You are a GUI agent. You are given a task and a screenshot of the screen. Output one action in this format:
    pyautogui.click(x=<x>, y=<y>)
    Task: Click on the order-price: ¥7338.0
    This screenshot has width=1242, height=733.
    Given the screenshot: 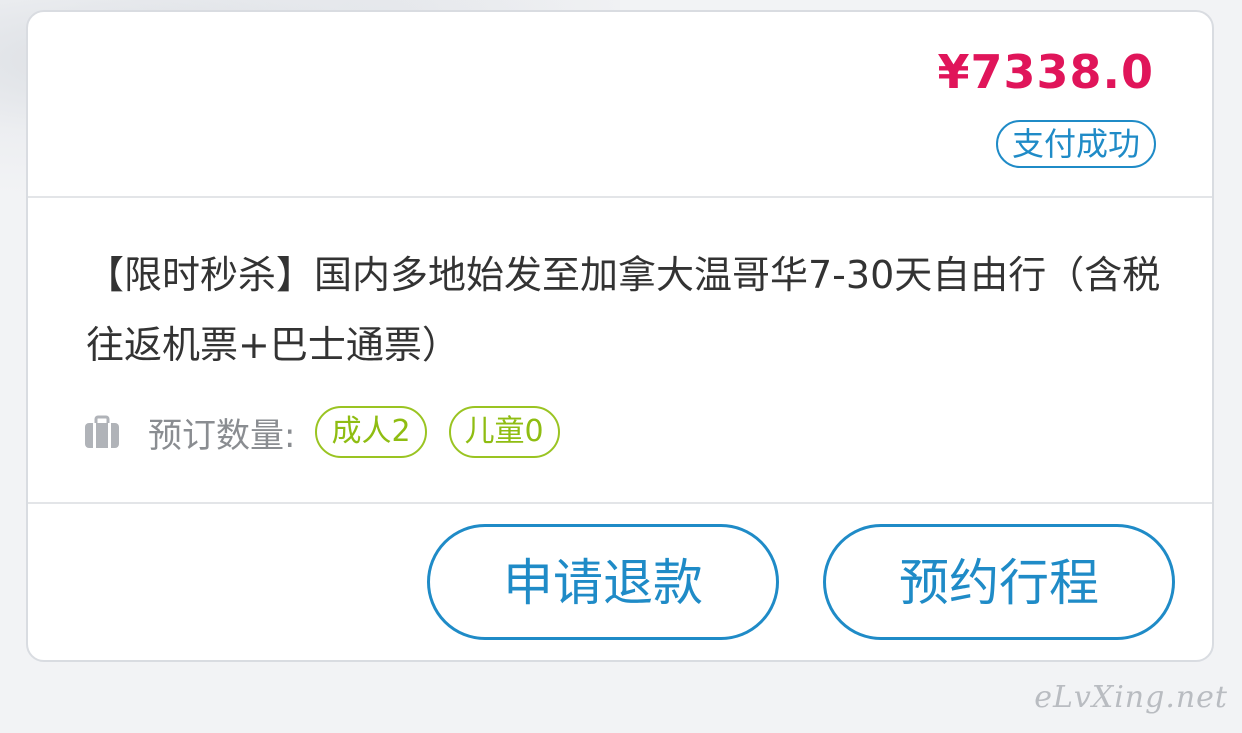 What is the action you would take?
    pyautogui.click(x=1045, y=72)
    